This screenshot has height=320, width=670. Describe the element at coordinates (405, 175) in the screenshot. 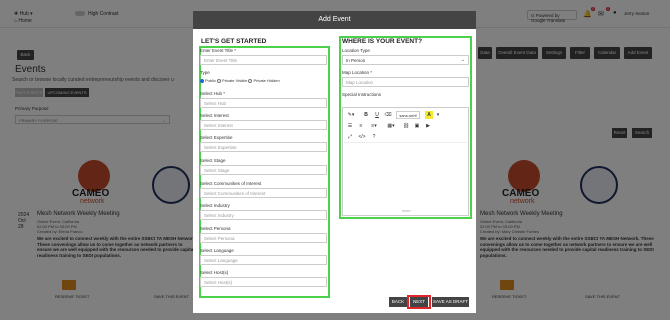

I see `editor-content-area` at that location.